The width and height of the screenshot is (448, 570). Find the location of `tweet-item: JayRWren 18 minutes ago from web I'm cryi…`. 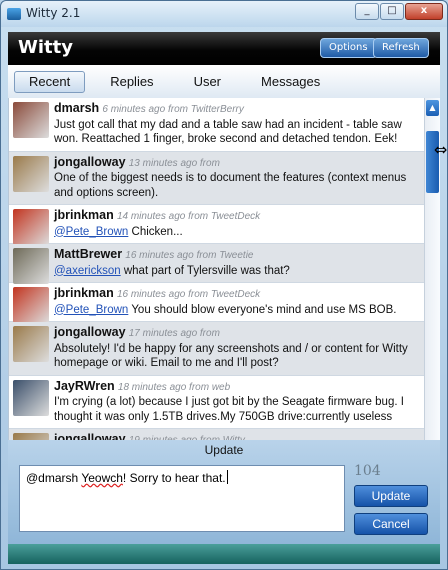

tweet-item: JayRWren 18 minutes ago from web I'm cryi… is located at coordinates (216, 402).